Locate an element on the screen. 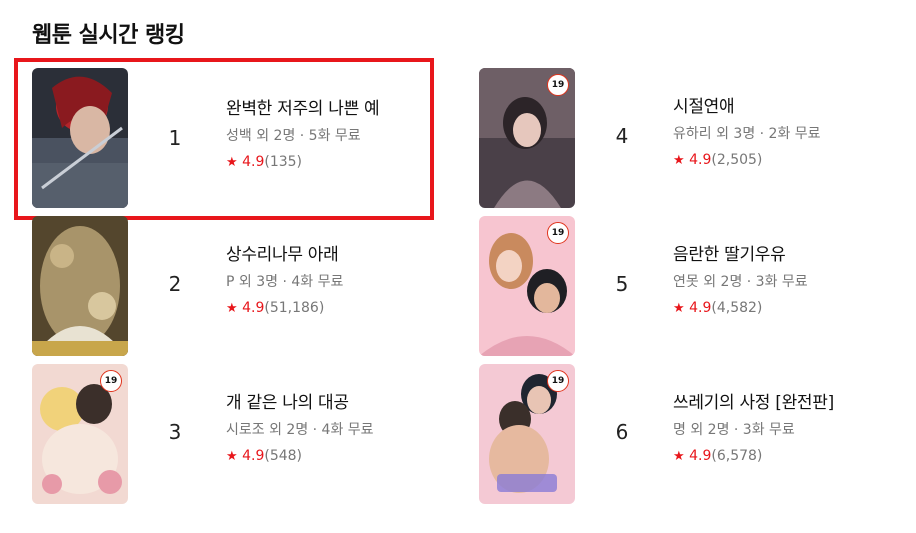 The width and height of the screenshot is (916, 533). rank-number: 3 is located at coordinates (175, 432).